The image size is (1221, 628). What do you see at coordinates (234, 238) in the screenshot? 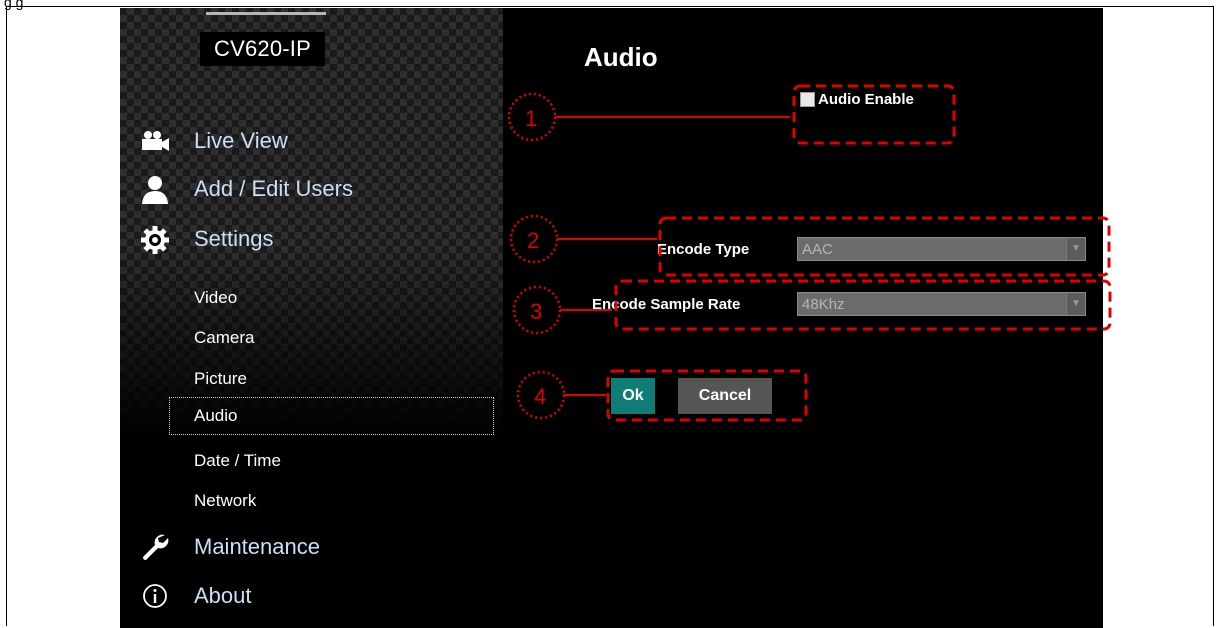
I see `sidebar-item-label: Settings` at bounding box center [234, 238].